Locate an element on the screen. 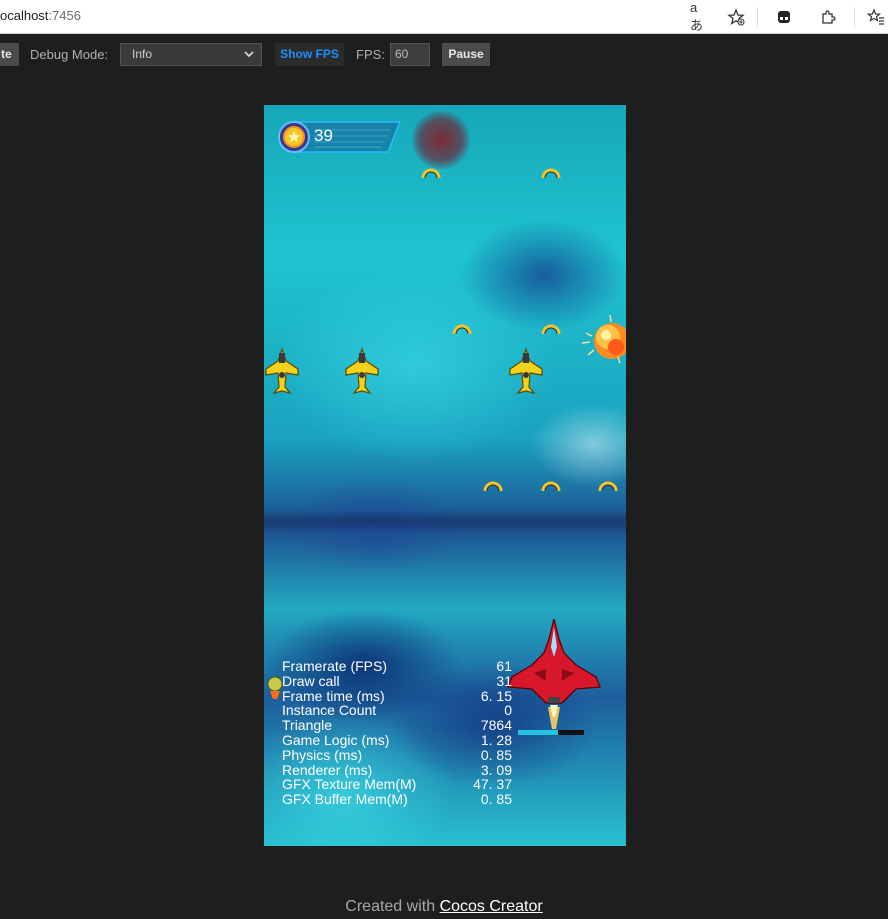 The image size is (888, 919). stat-row: GFX Texture Mem(M) 47. 37 is located at coordinates (397, 784).